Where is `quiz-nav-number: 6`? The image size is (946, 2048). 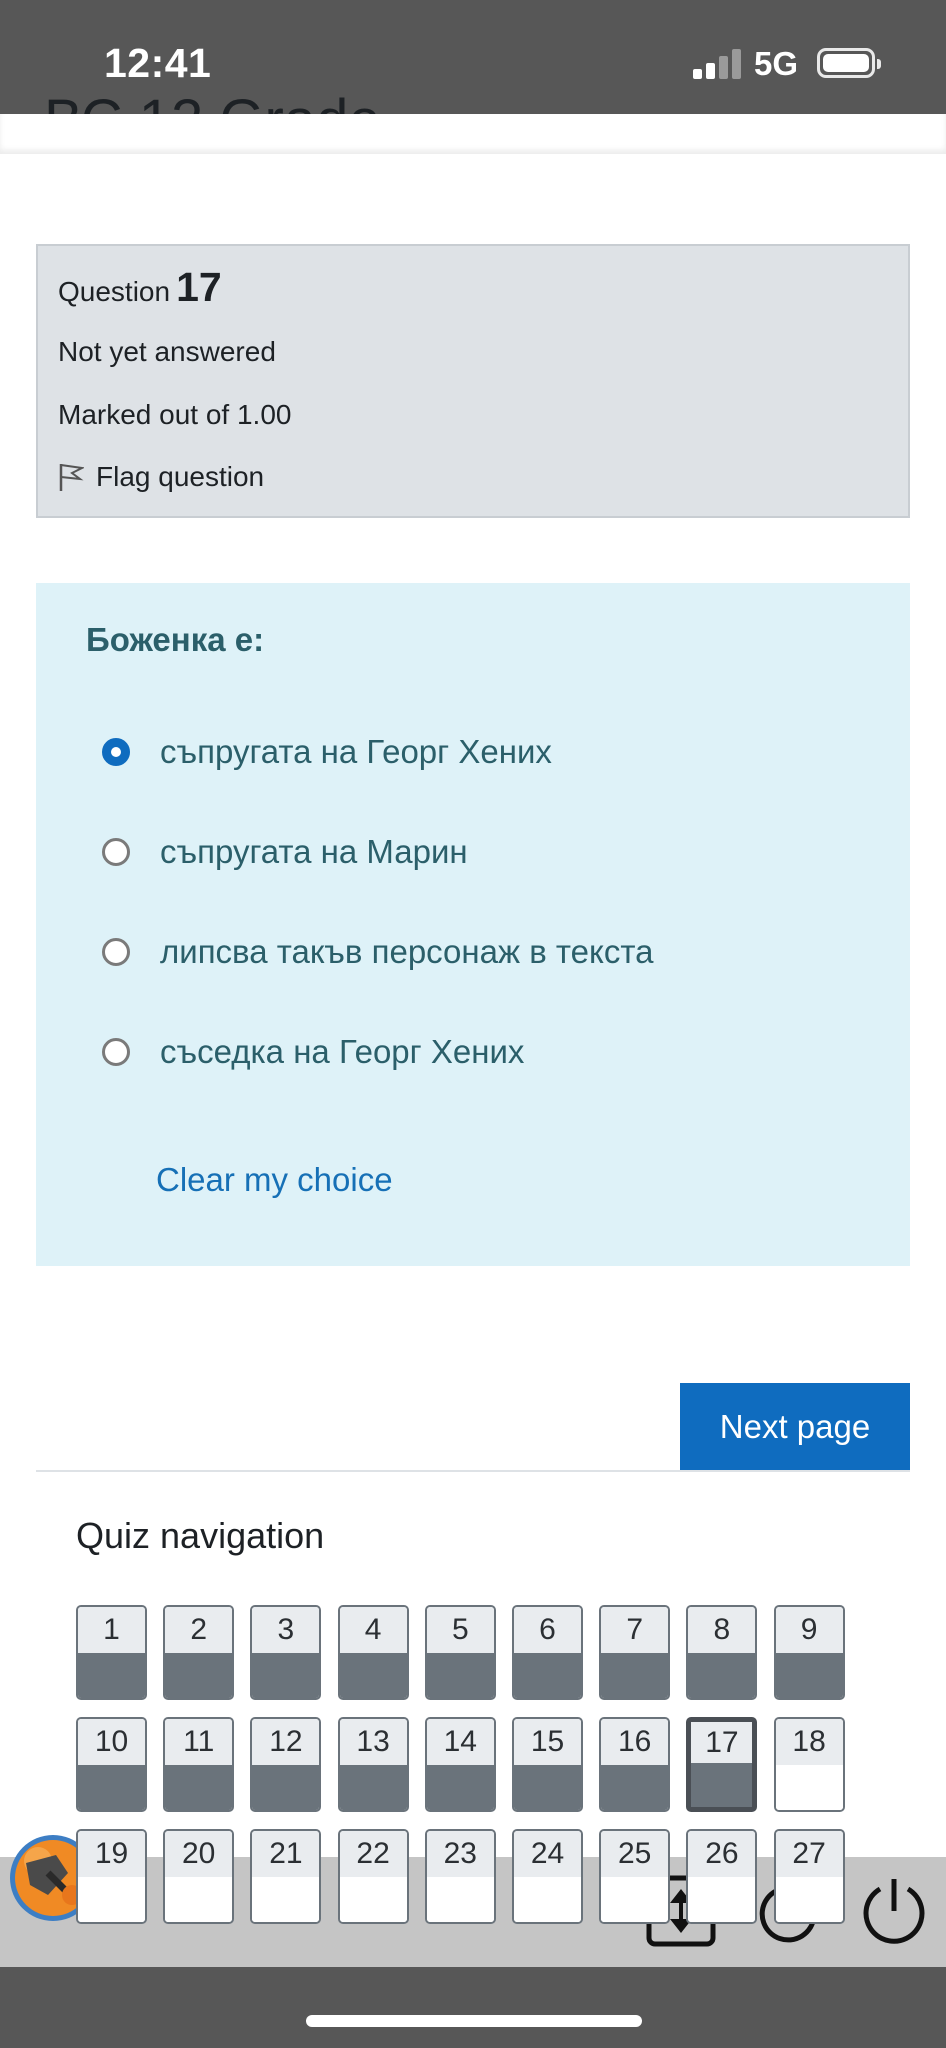 quiz-nav-number: 6 is located at coordinates (547, 1630).